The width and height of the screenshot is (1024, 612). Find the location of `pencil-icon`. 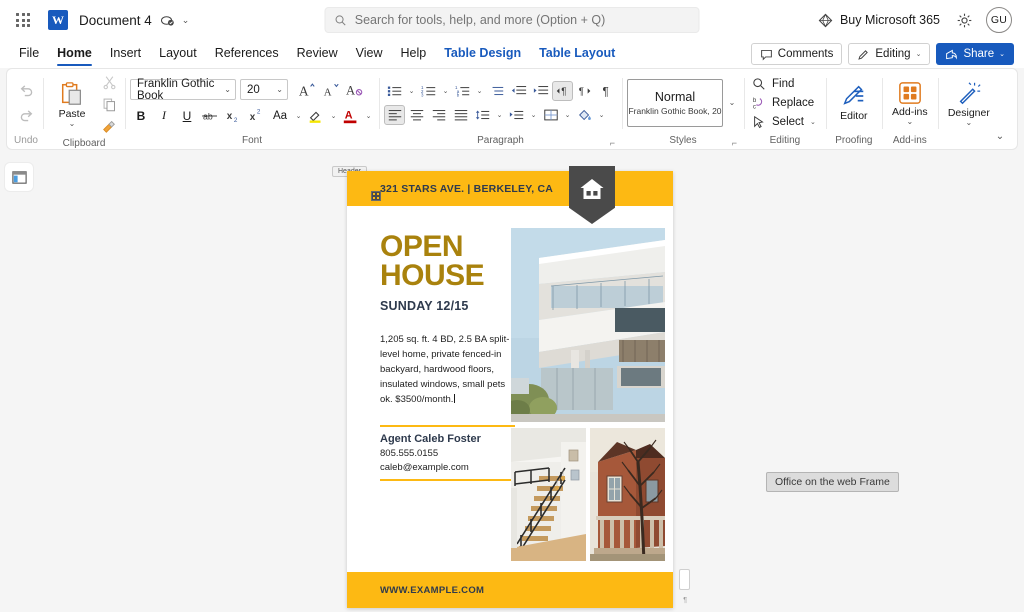

pencil-icon is located at coordinates (863, 54).